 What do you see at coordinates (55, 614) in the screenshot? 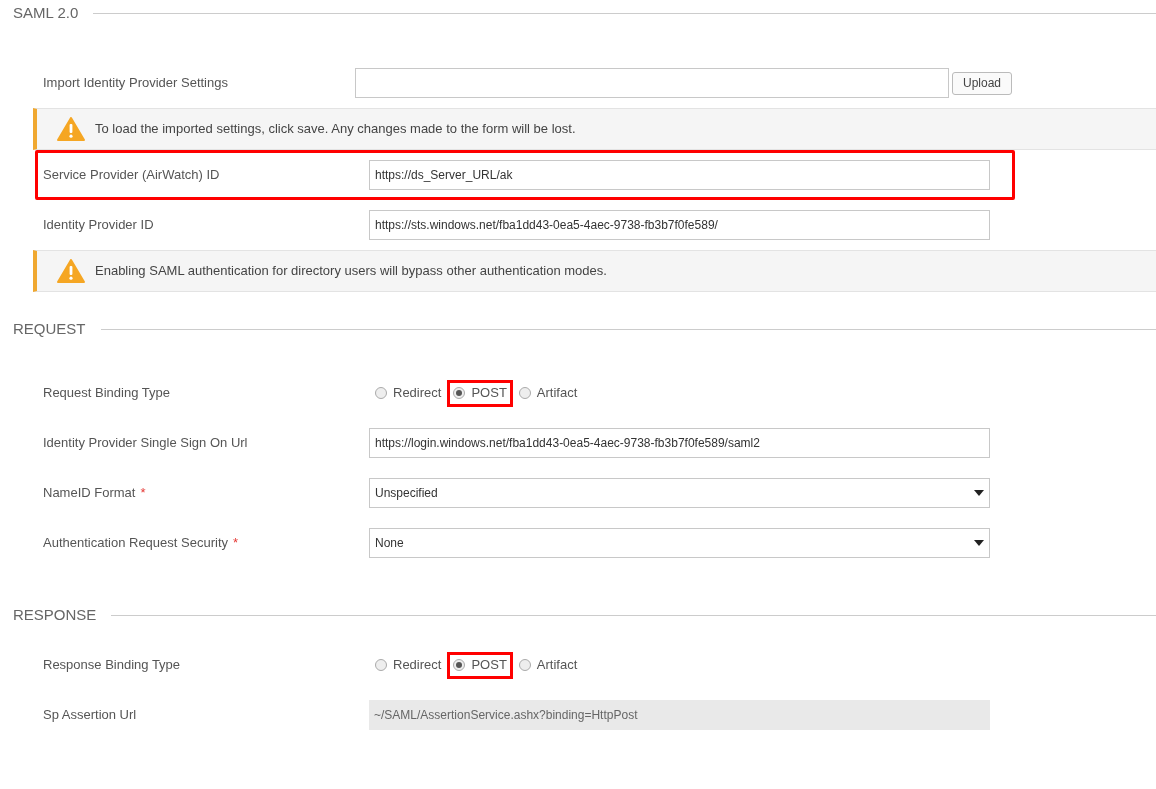
I see `section-title: RESPONSE` at bounding box center [55, 614].